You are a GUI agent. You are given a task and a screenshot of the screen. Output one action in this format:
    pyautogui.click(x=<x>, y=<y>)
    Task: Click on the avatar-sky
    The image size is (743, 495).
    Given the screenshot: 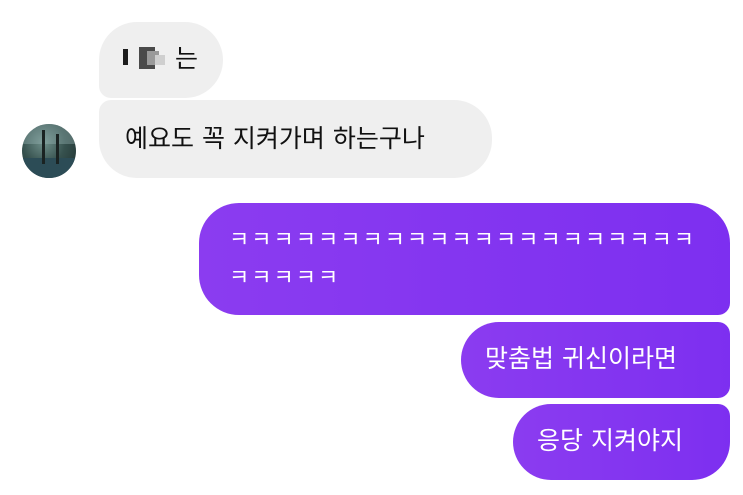 What is the action you would take?
    pyautogui.click(x=49, y=134)
    